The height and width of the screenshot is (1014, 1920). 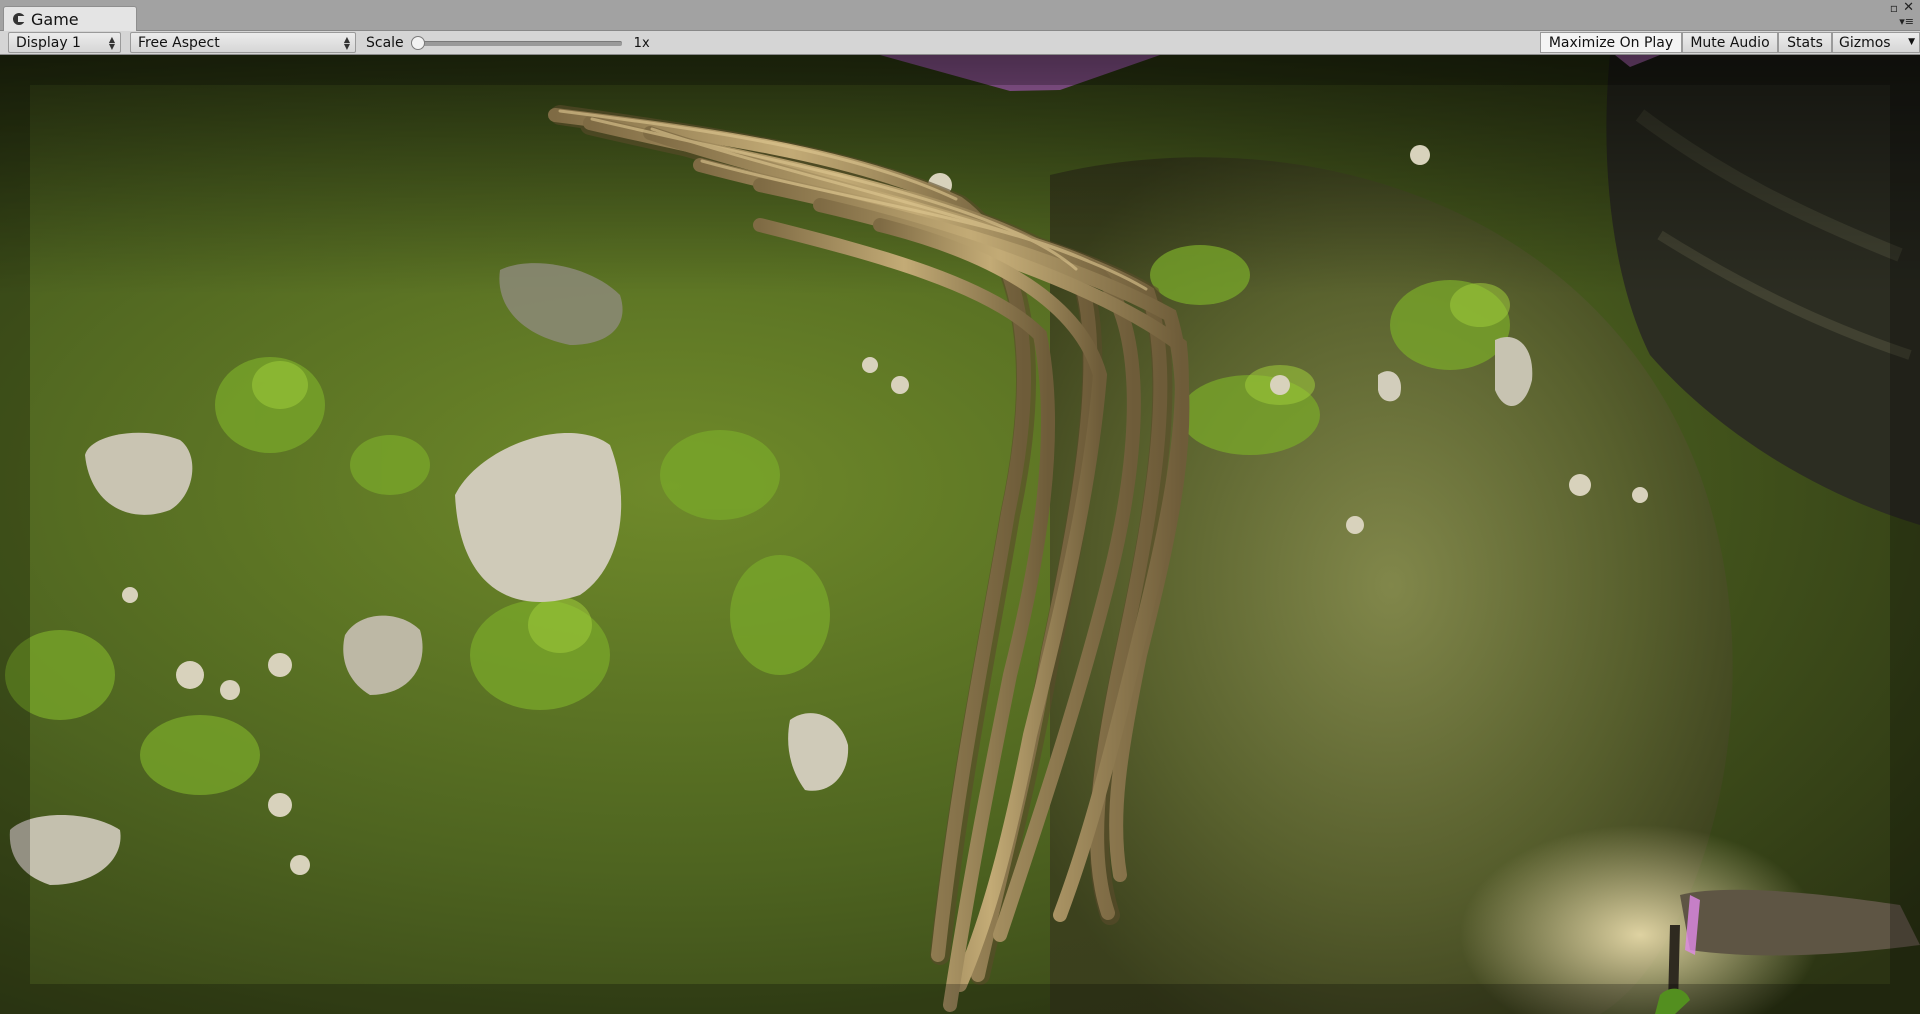 What do you see at coordinates (179, 42) in the screenshot?
I see `aspect-dropdown-value: Free Aspect` at bounding box center [179, 42].